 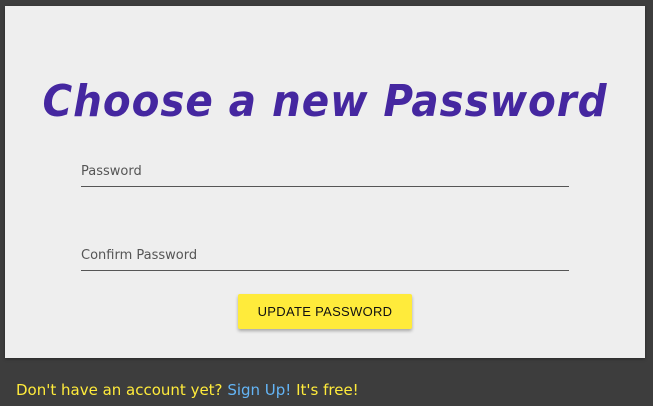 I want to click on signup-link: Sign Up!, so click(x=259, y=390).